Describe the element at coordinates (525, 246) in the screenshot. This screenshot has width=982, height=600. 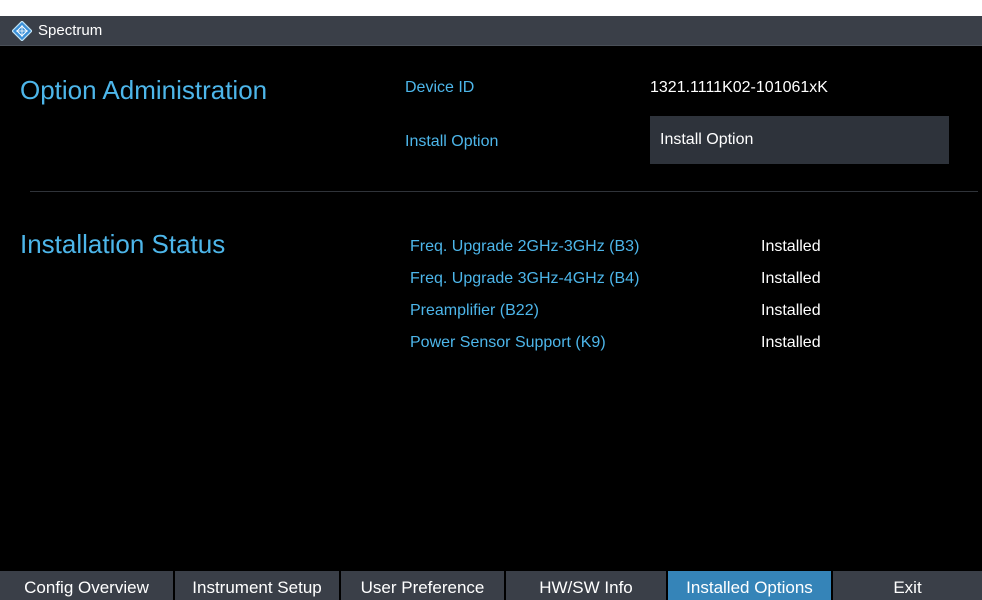
I see `option-name-b3: Freq. Upgrade 2GHz-3GHz (B3)` at that location.